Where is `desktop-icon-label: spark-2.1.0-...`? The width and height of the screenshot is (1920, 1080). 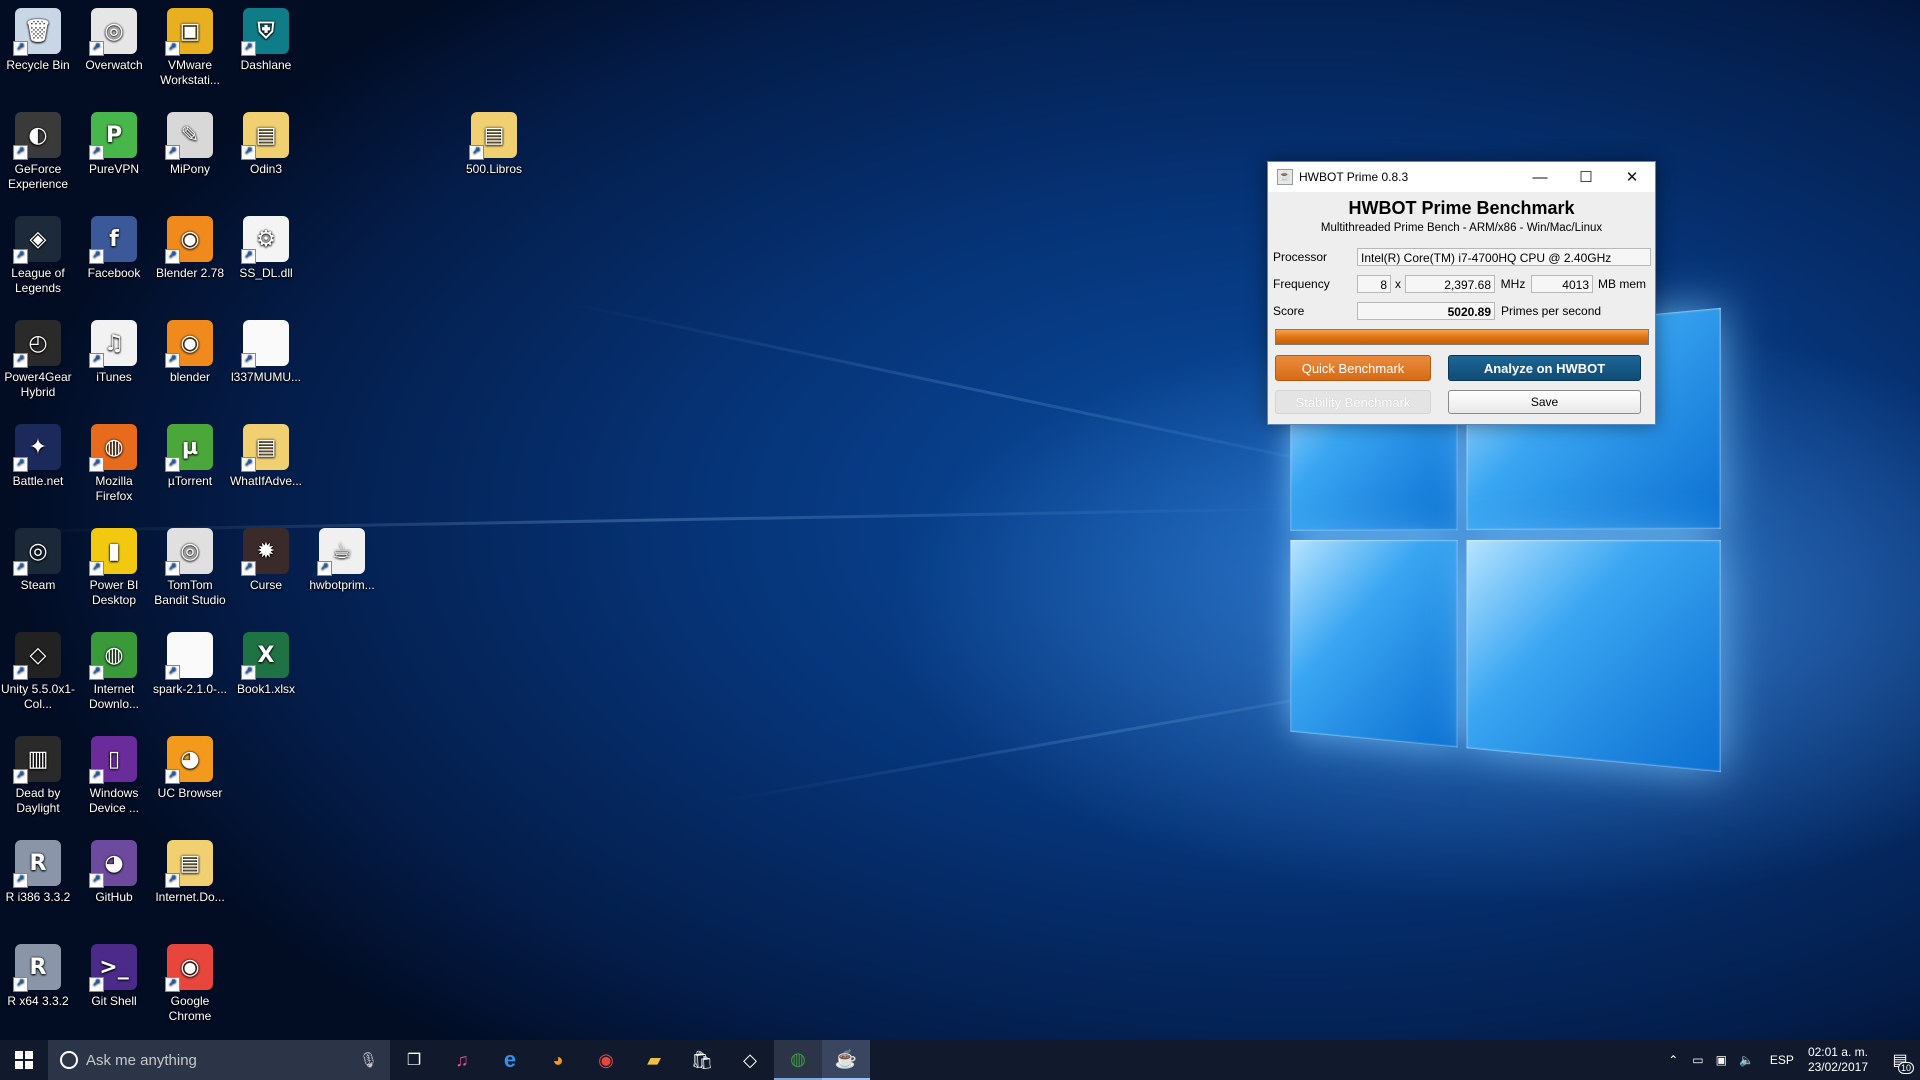
desktop-icon-label: spark-2.1.0-... is located at coordinates (190, 689).